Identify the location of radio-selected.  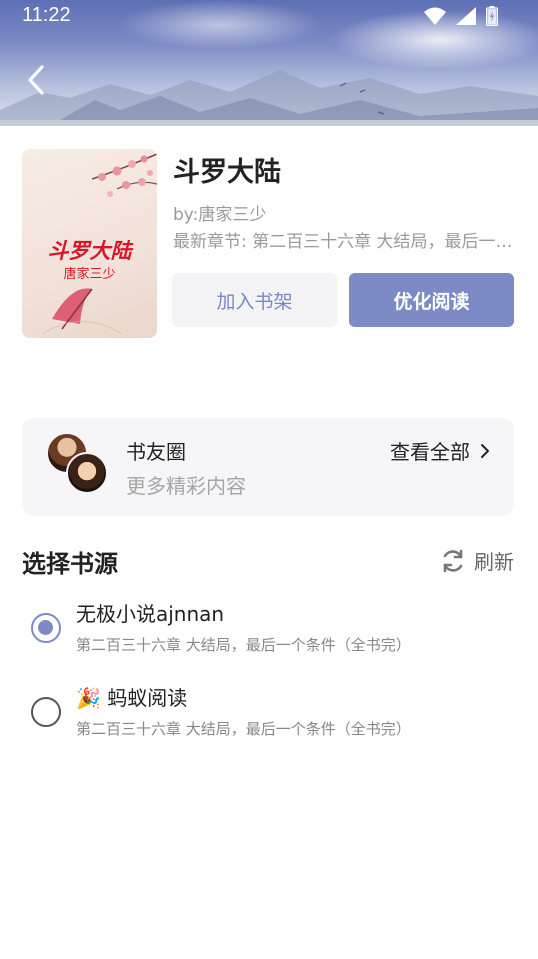
(46, 628).